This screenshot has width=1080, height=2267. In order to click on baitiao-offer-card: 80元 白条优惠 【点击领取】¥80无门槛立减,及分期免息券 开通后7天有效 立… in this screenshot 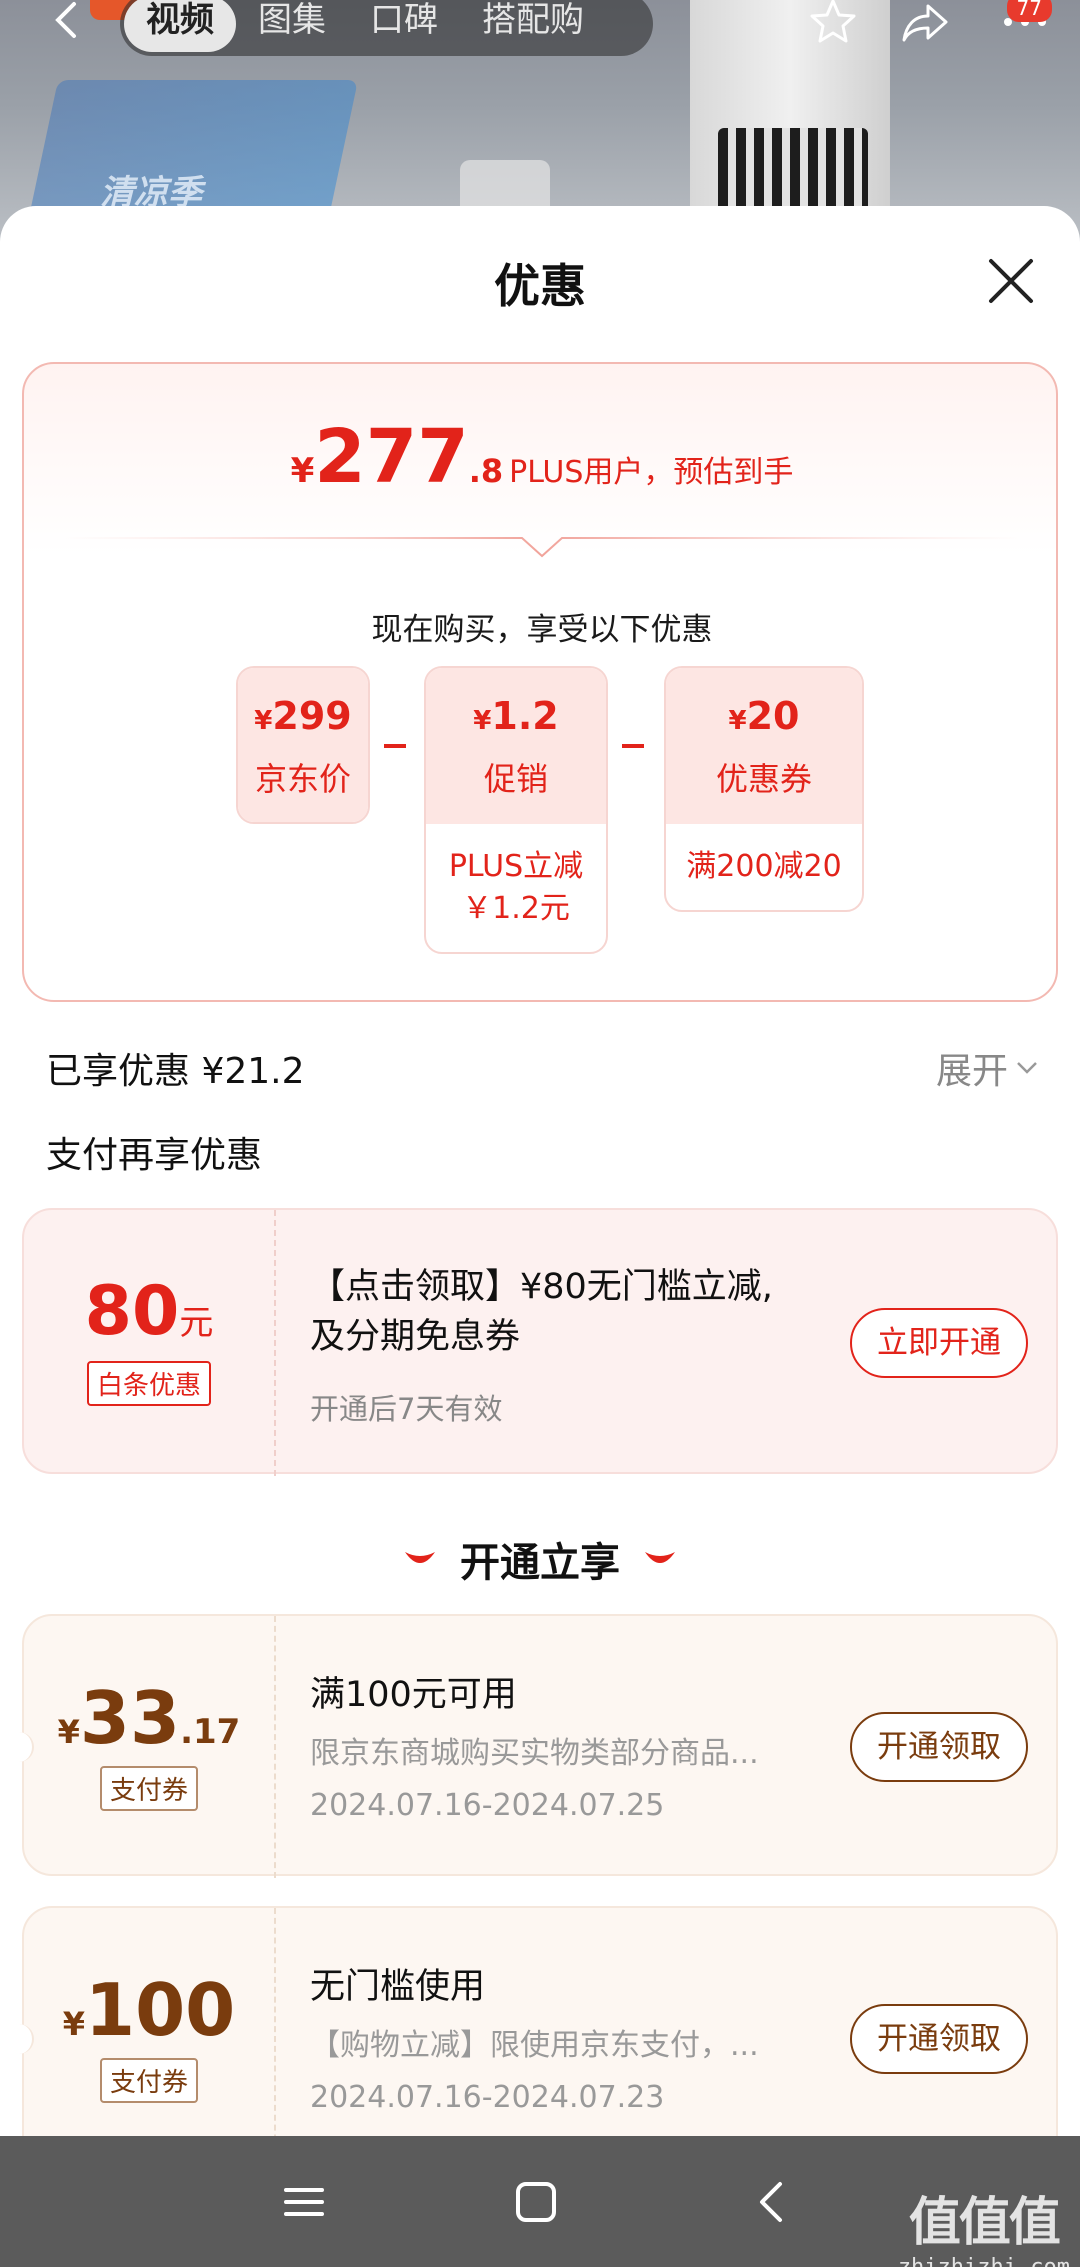, I will do `click(540, 1342)`.